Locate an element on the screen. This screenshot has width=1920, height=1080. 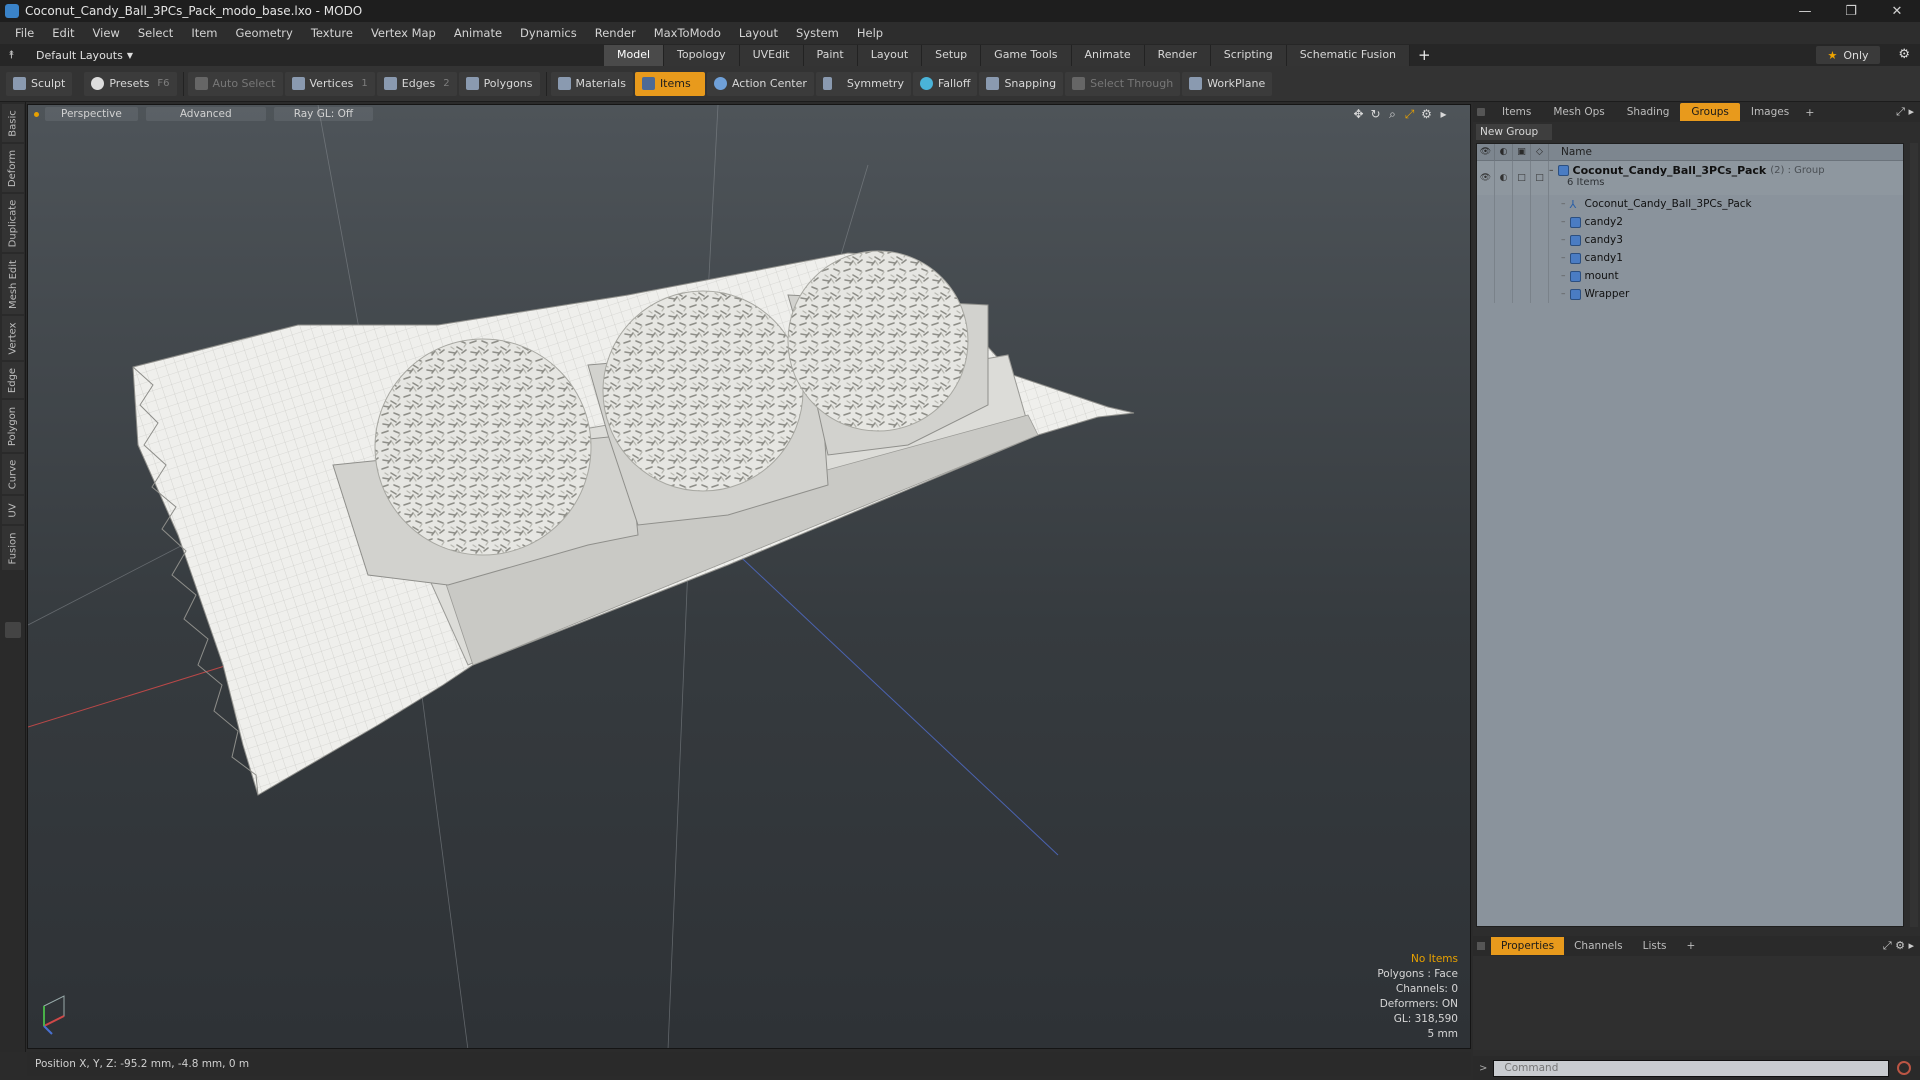
tab-paint: Paint is located at coordinates (830, 55).